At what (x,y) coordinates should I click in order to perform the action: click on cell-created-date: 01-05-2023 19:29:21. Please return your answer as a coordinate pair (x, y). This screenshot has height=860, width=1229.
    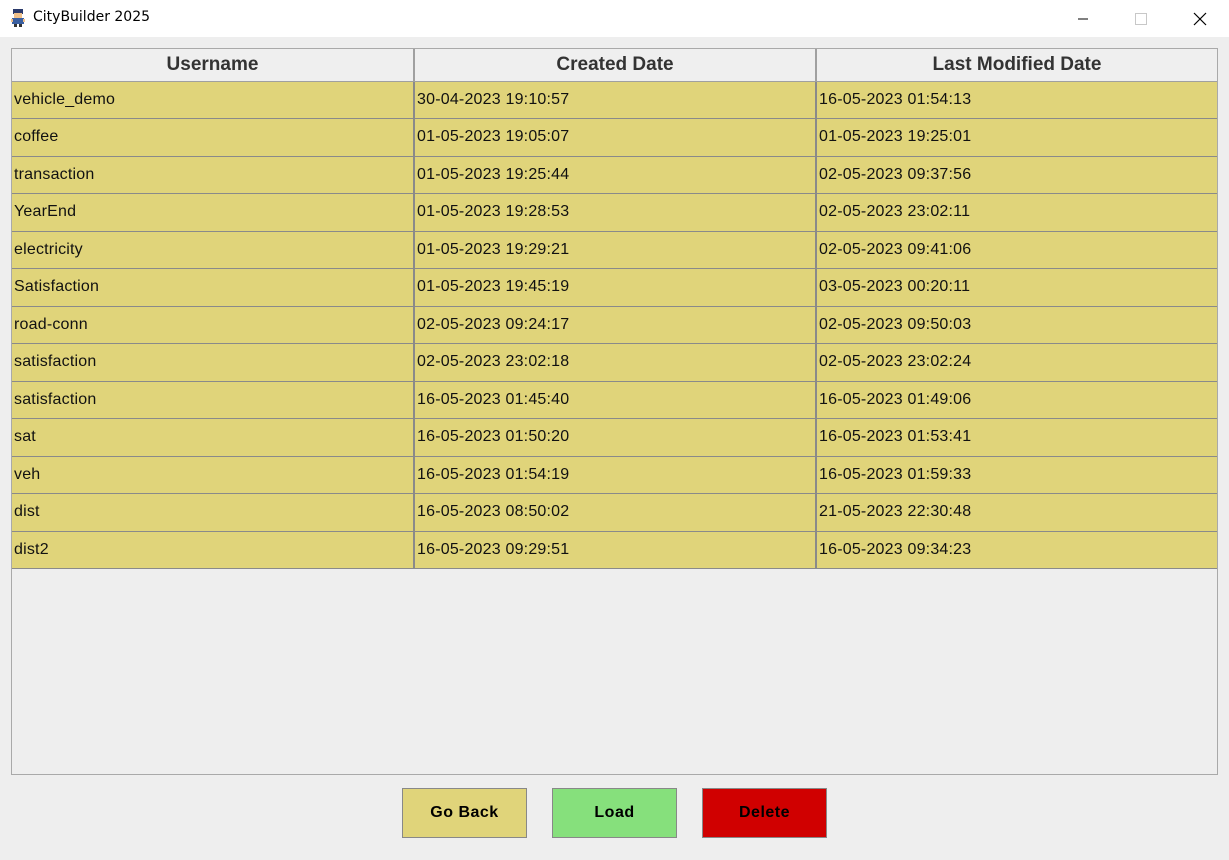
    Looking at the image, I should click on (615, 250).